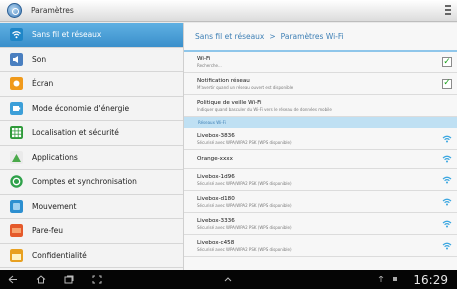 The height and width of the screenshot is (289, 457). I want to click on back-icon, so click(13, 279).